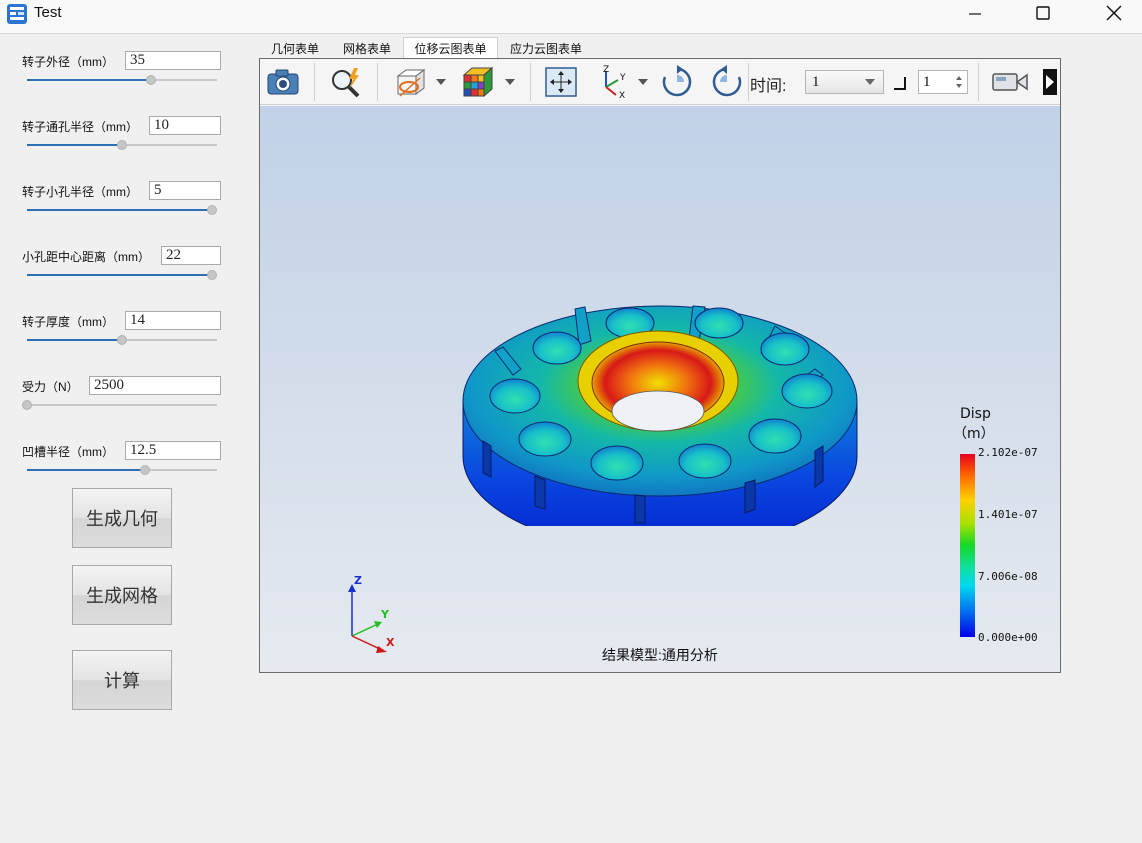 Image resolution: width=1142 pixels, height=843 pixels. Describe the element at coordinates (1008, 514) in the screenshot. I see `legend-tick-high: 1.401e-07` at that location.